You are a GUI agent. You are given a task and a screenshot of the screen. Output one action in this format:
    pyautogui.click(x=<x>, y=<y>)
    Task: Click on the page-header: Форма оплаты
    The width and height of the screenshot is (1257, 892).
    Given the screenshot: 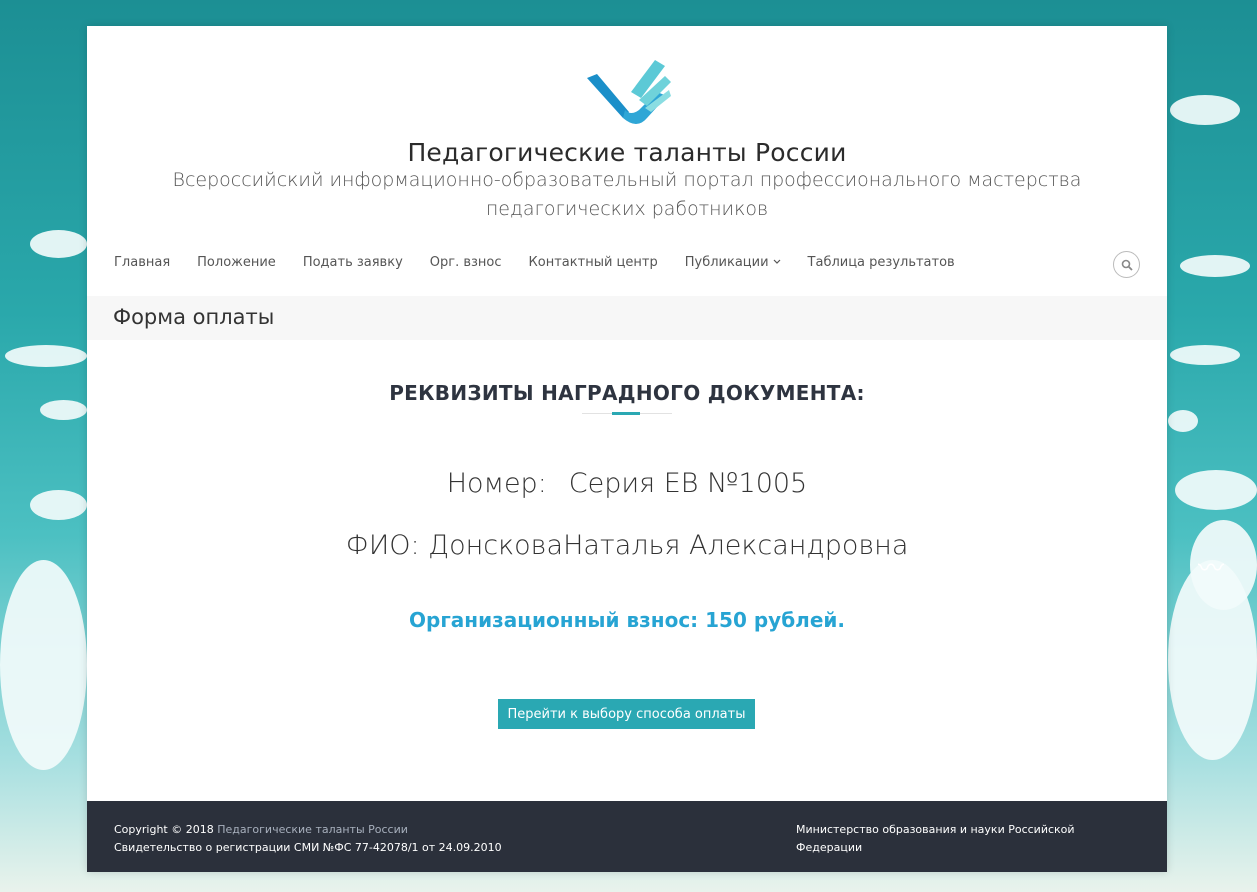 What is the action you would take?
    pyautogui.click(x=627, y=318)
    